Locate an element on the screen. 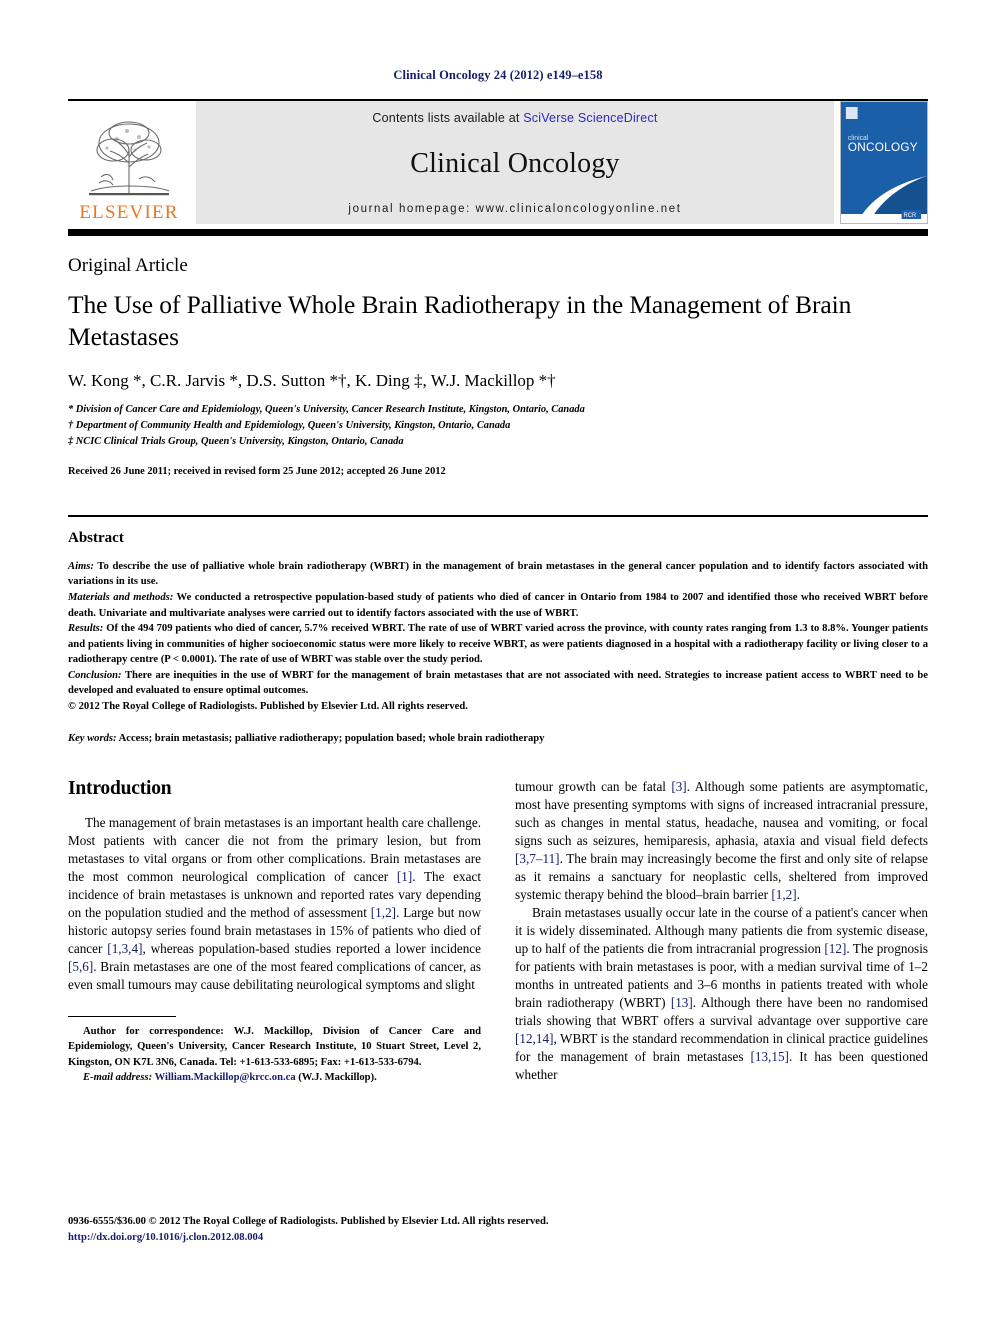 The width and height of the screenshot is (992, 1323). svg-text: ONCOLOGY is located at coordinates (883, 147).